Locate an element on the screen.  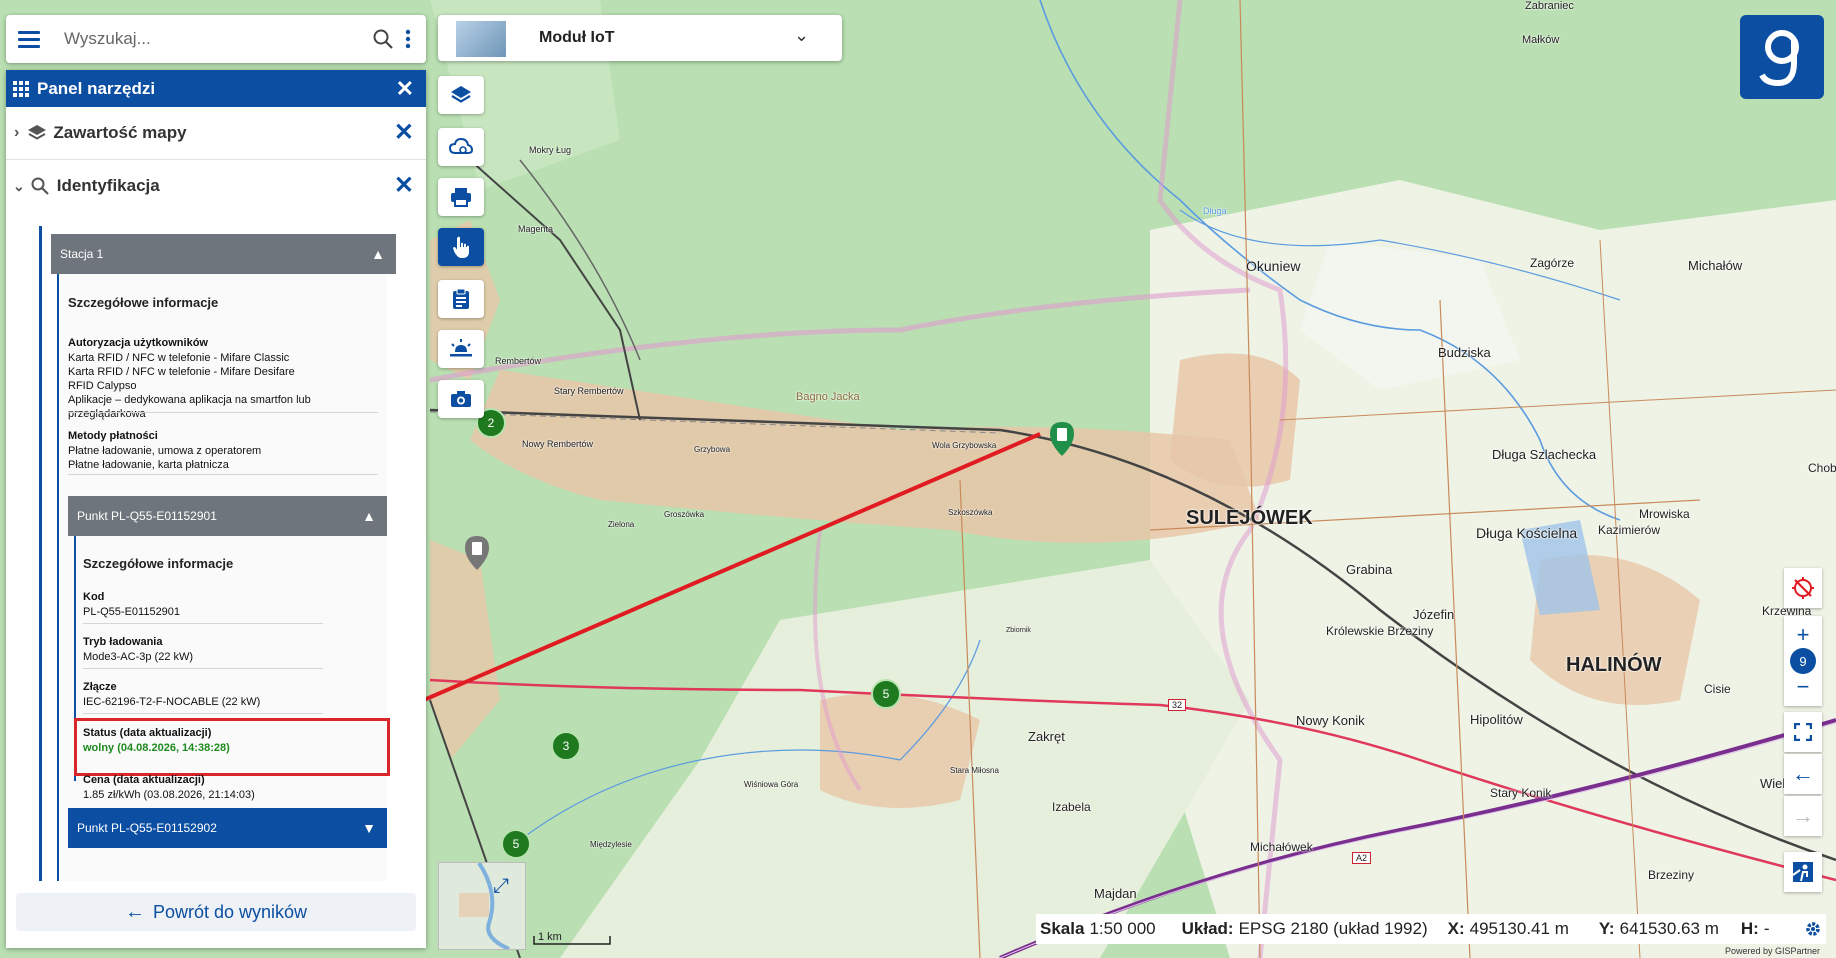
camera-icon is located at coordinates (461, 399).